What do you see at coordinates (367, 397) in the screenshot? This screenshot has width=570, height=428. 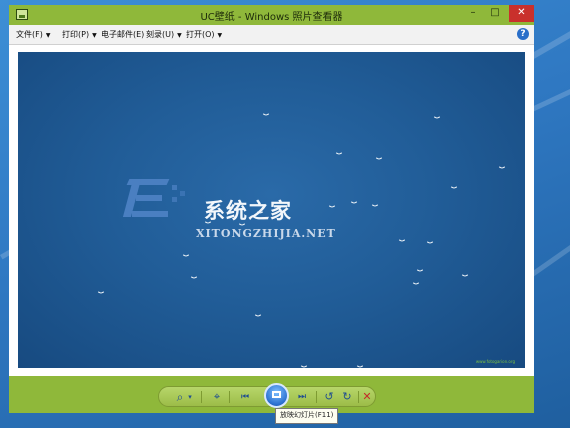 I see `delete-button: ✕` at bounding box center [367, 397].